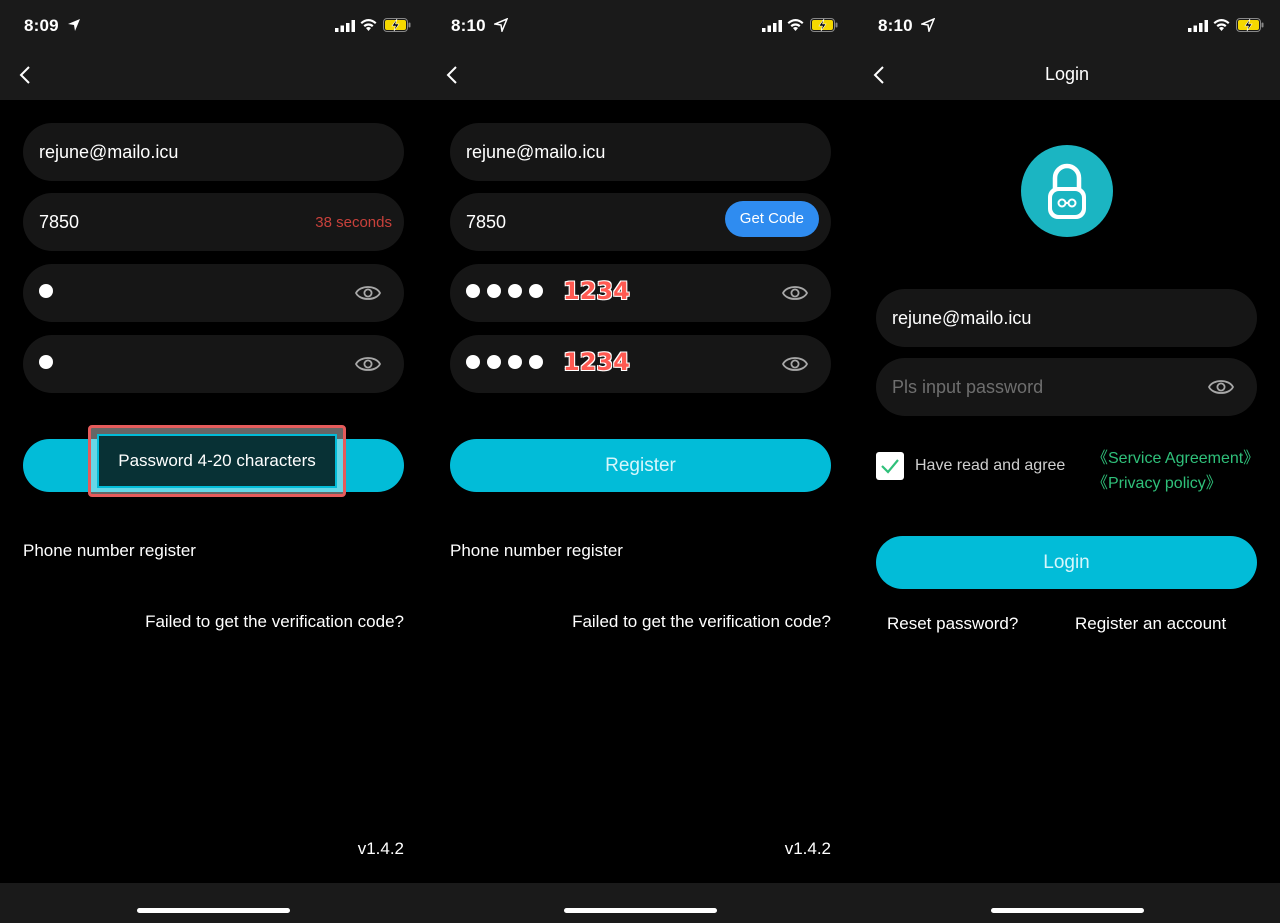 The height and width of the screenshot is (923, 1280). Describe the element at coordinates (213, 364) in the screenshot. I see `confirm-password-field` at that location.